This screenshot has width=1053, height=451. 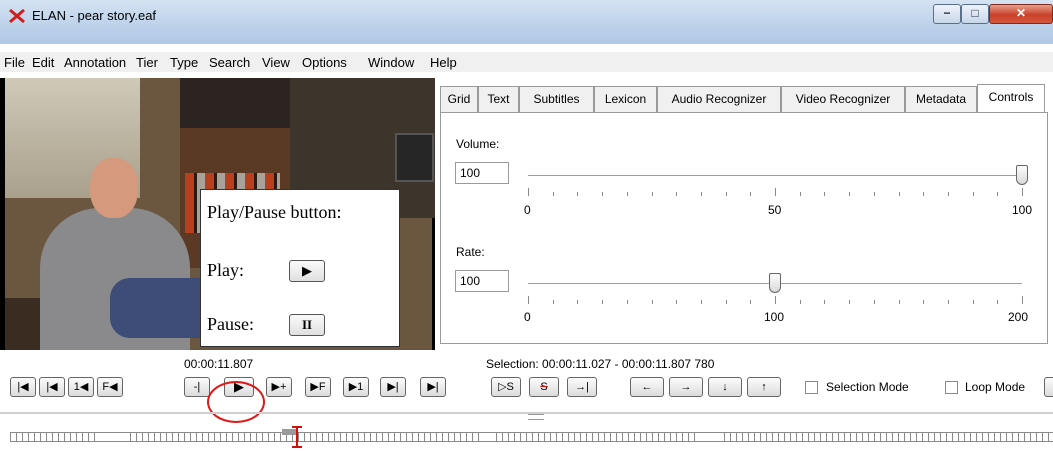 I want to click on title-bar: ELAN - pear story.eaf − □ ✕, so click(x=526, y=22).